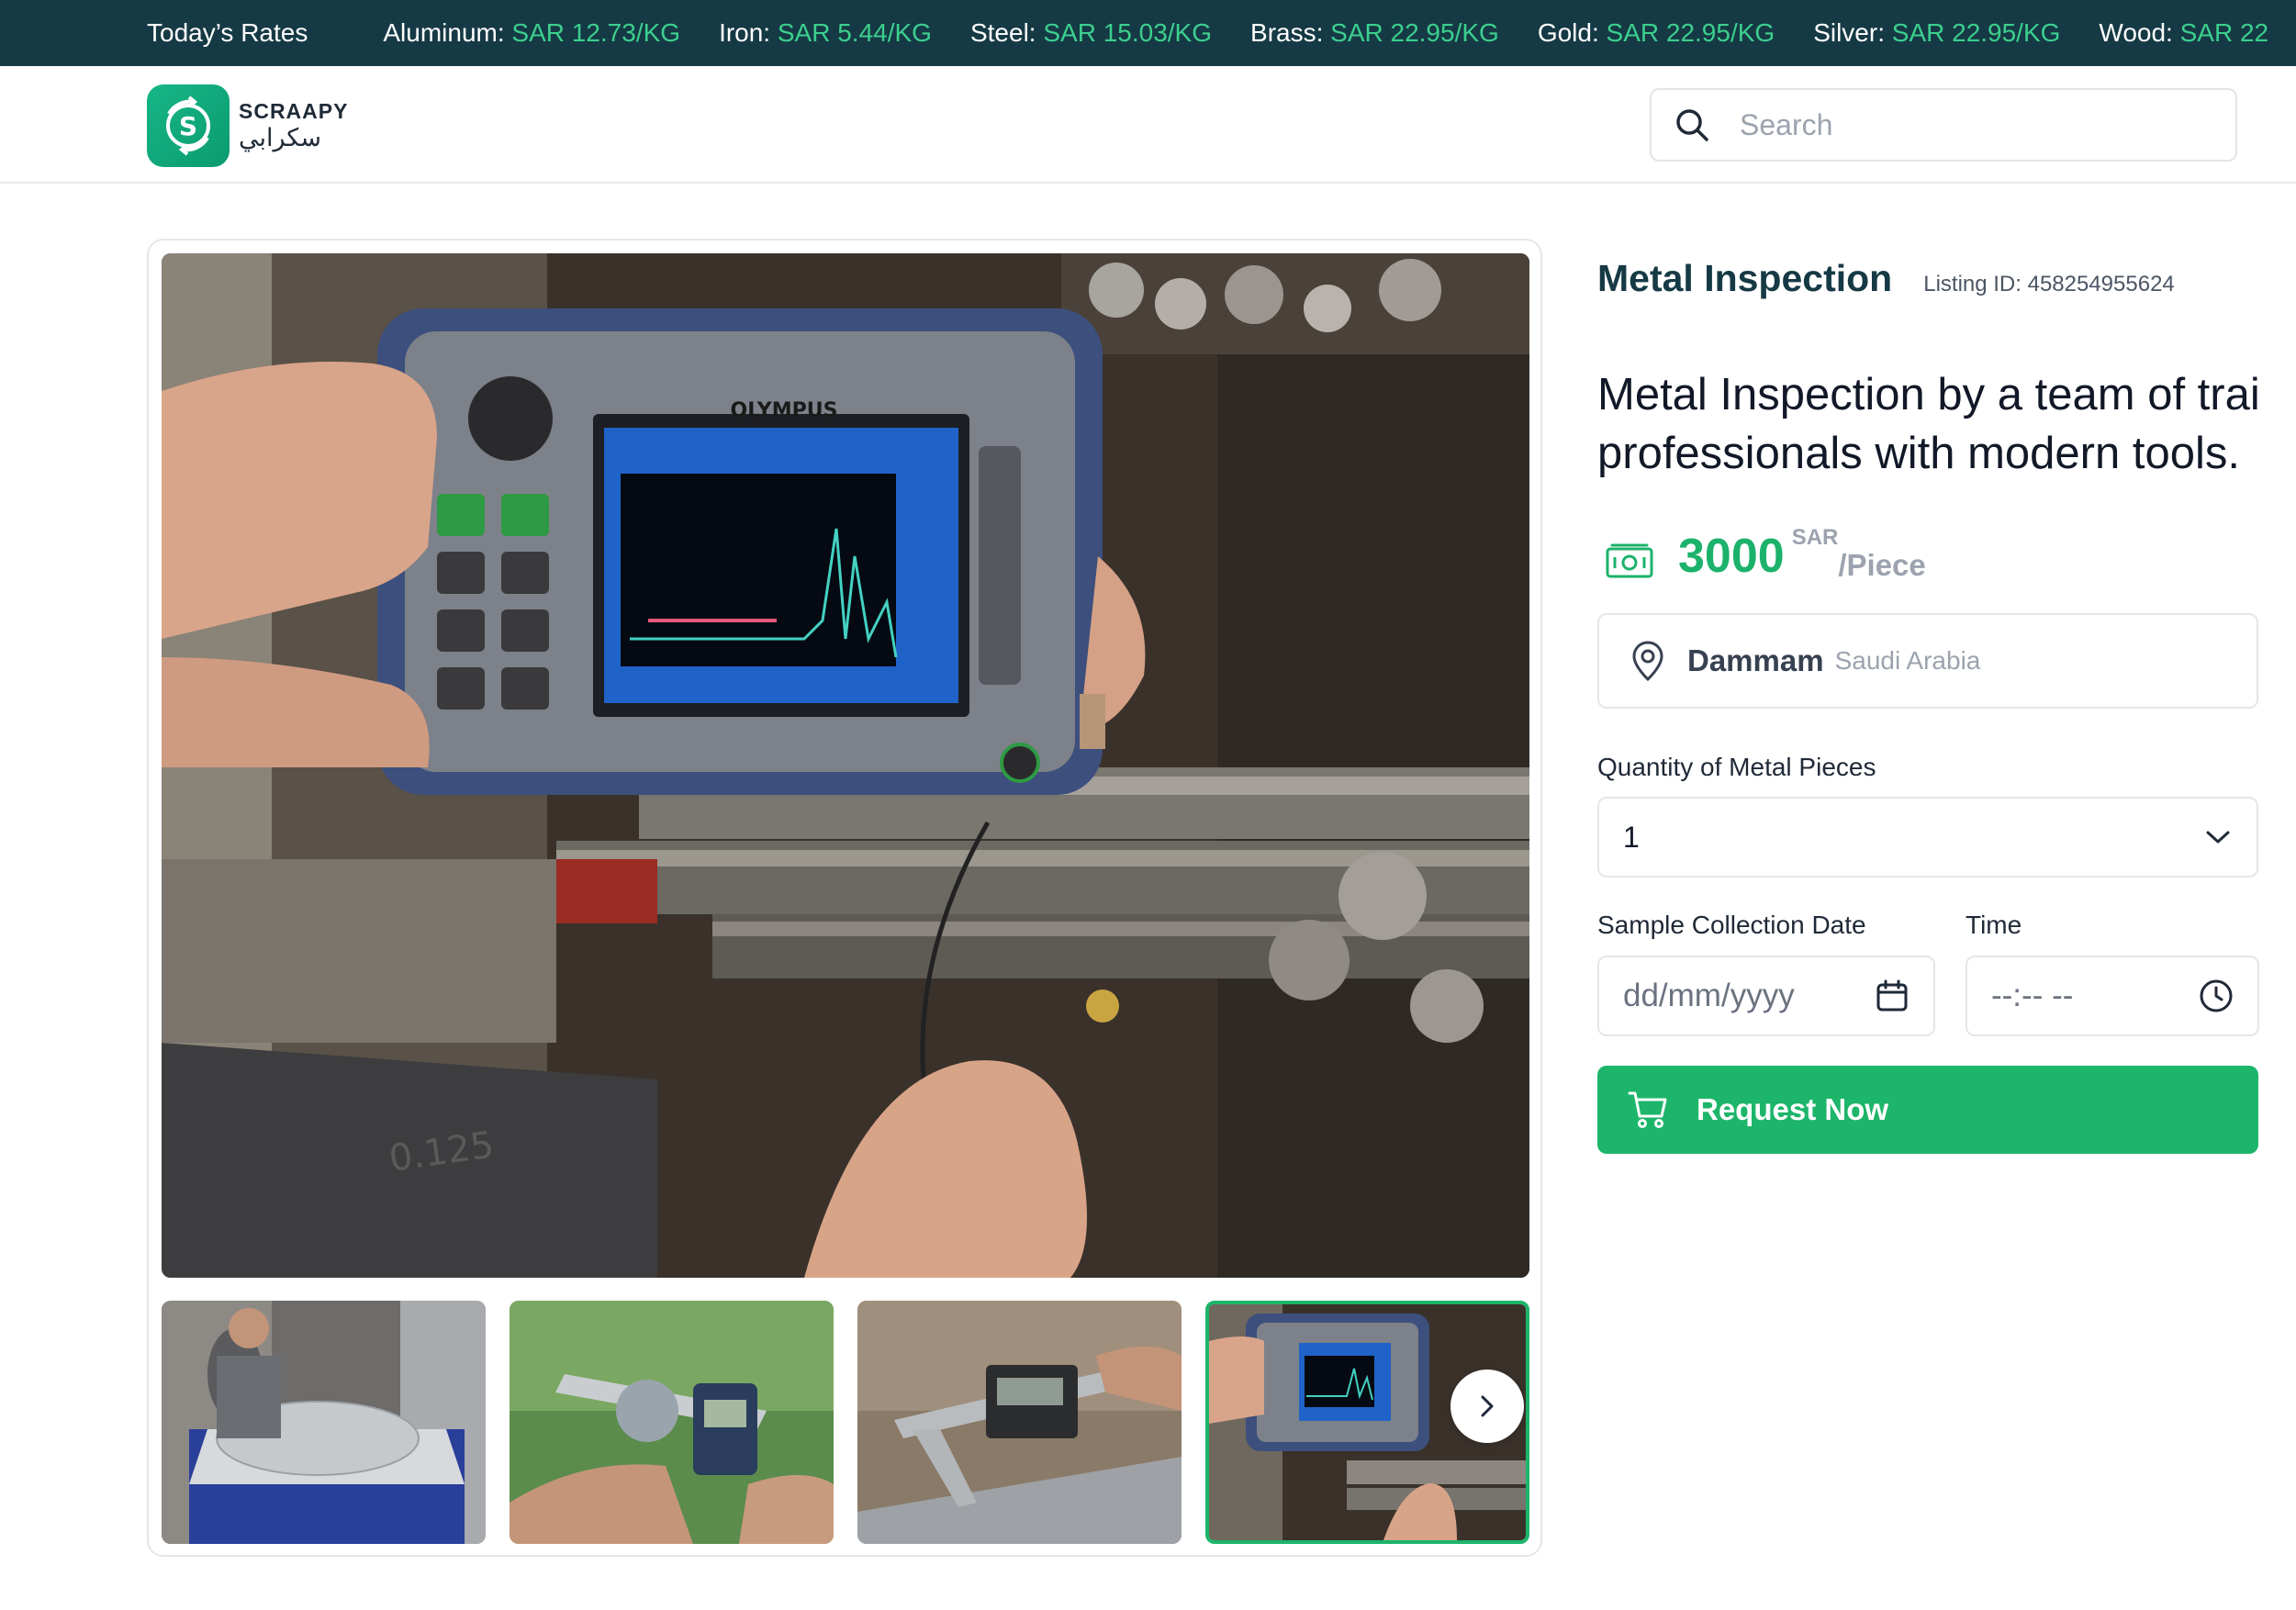 This screenshot has width=2296, height=1610. Describe the element at coordinates (1918, 453) in the screenshot. I see `description-line: professionals with modern tools.` at that location.